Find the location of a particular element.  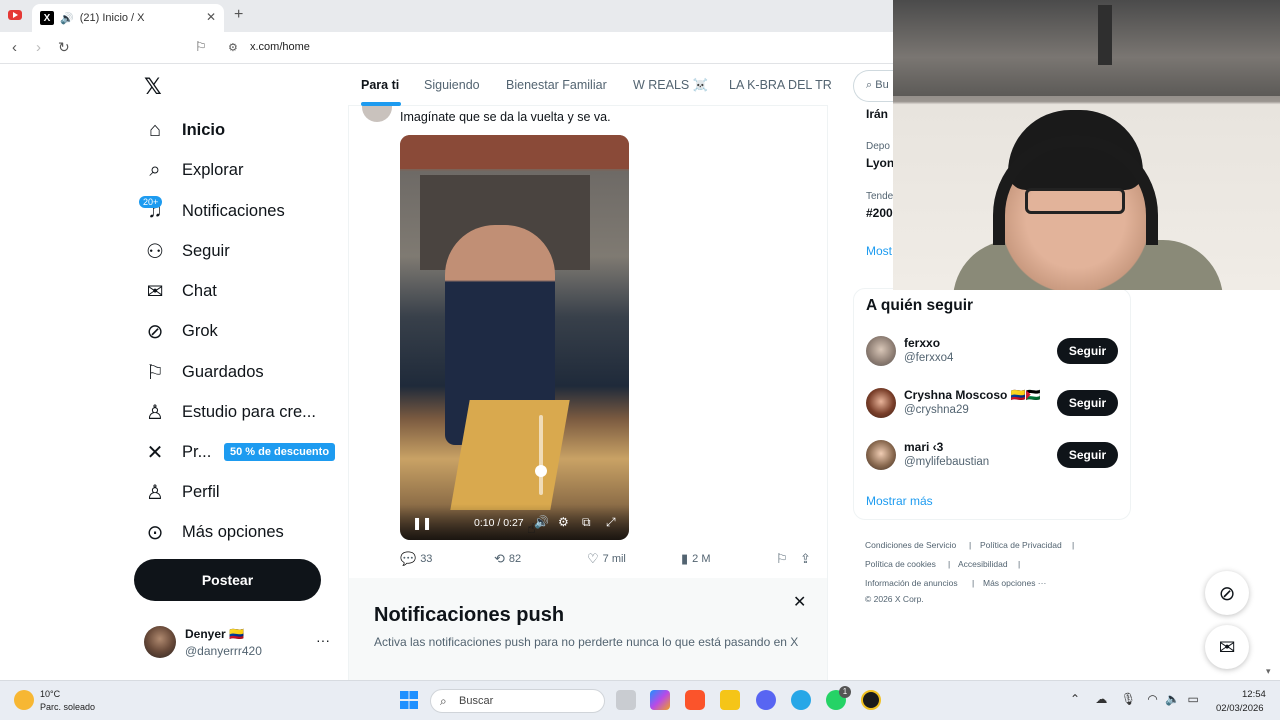

pause-icon: ❚❚ is located at coordinates (422, 523).